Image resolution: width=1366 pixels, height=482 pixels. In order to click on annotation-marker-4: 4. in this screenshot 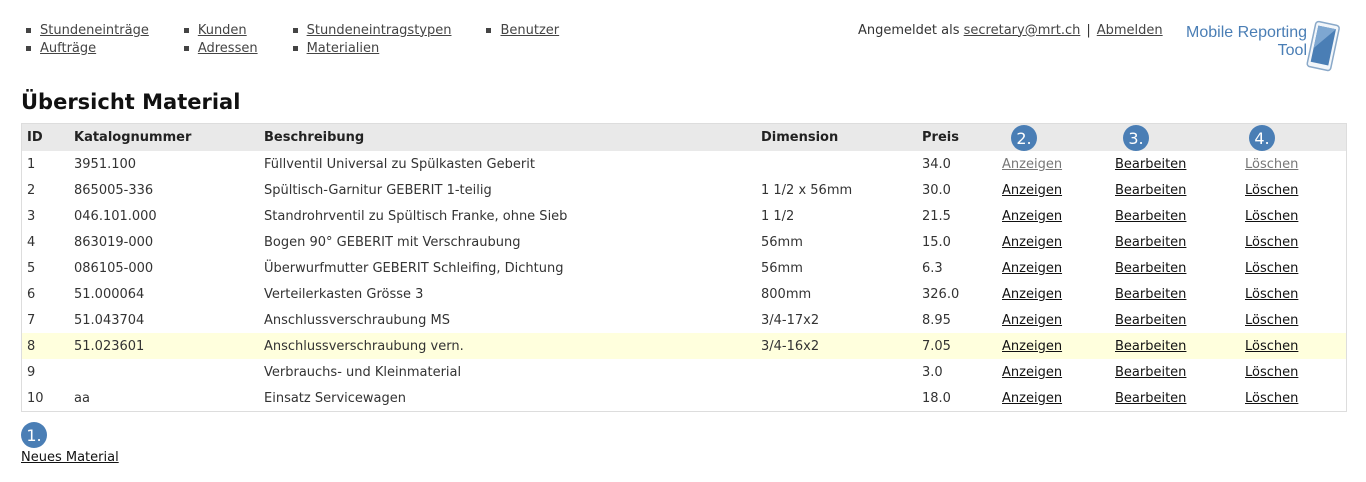, I will do `click(1262, 138)`.